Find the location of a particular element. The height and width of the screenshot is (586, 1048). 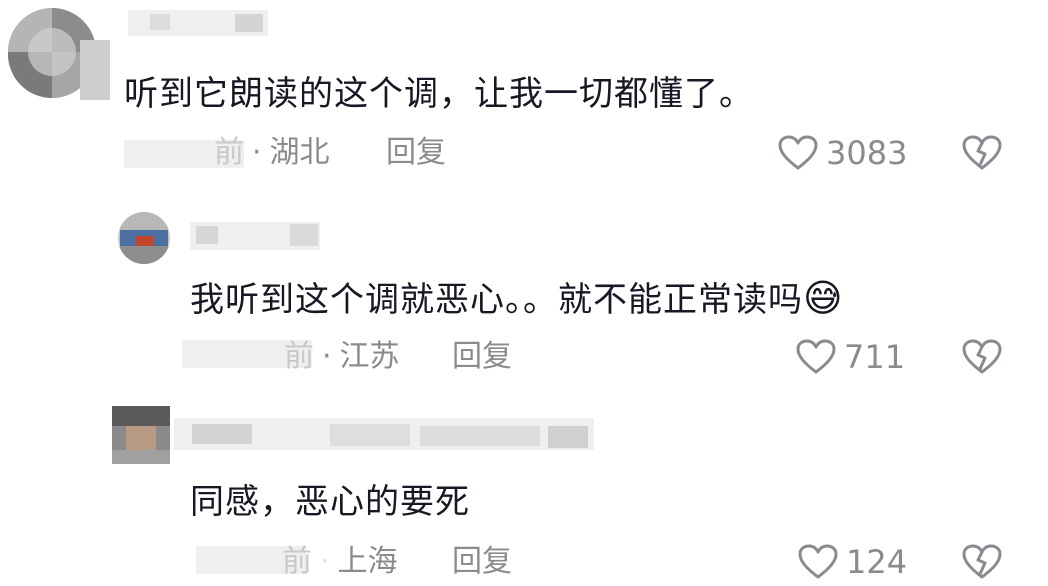

like-button: 3083 is located at coordinates (842, 153).